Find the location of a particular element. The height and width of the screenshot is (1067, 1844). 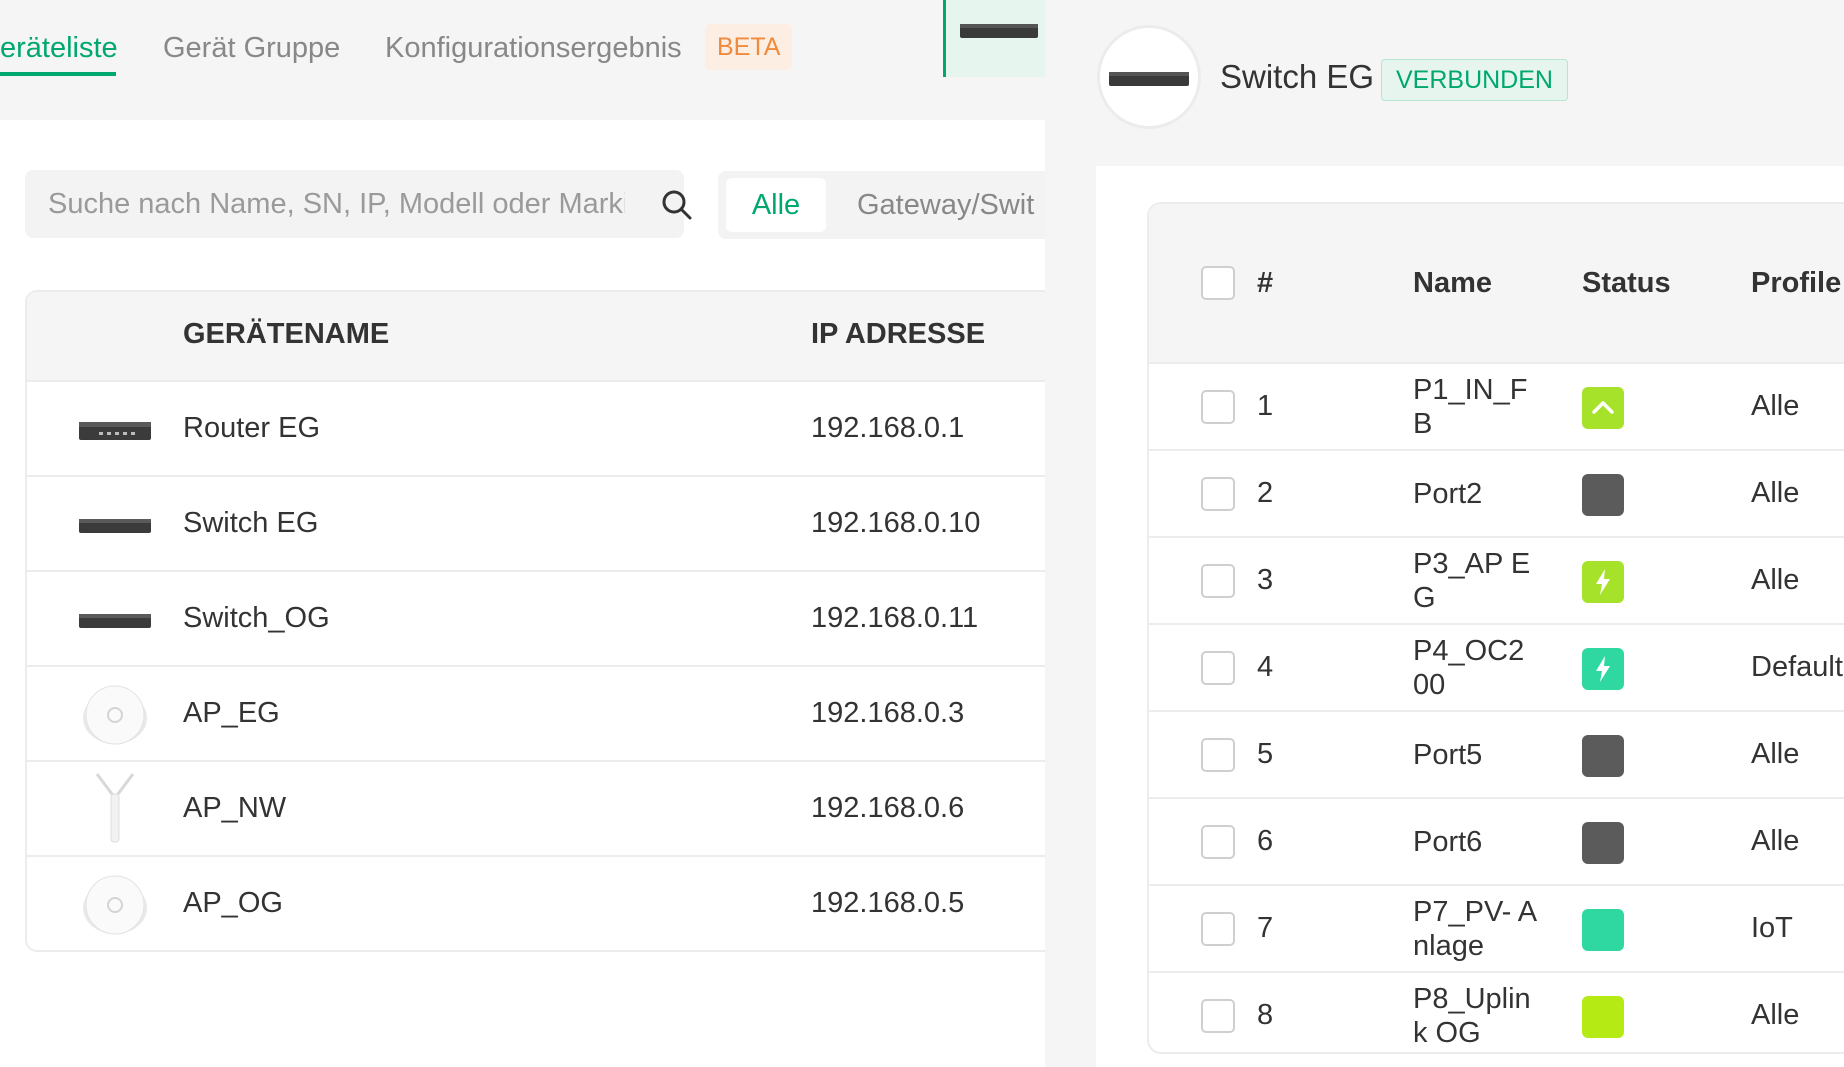

port-name: Port6 is located at coordinates (1448, 842).